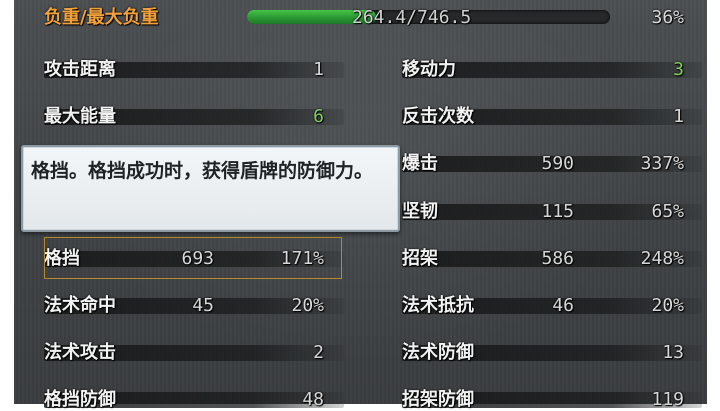  I want to click on stat-percent-parry: 248%, so click(662, 258).